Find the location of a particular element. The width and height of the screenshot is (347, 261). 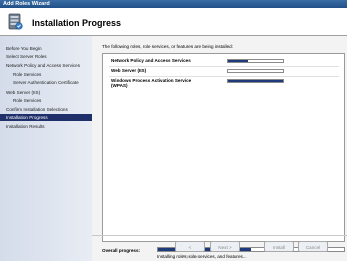

overall-progress-label: Overall progress: is located at coordinates (121, 250).